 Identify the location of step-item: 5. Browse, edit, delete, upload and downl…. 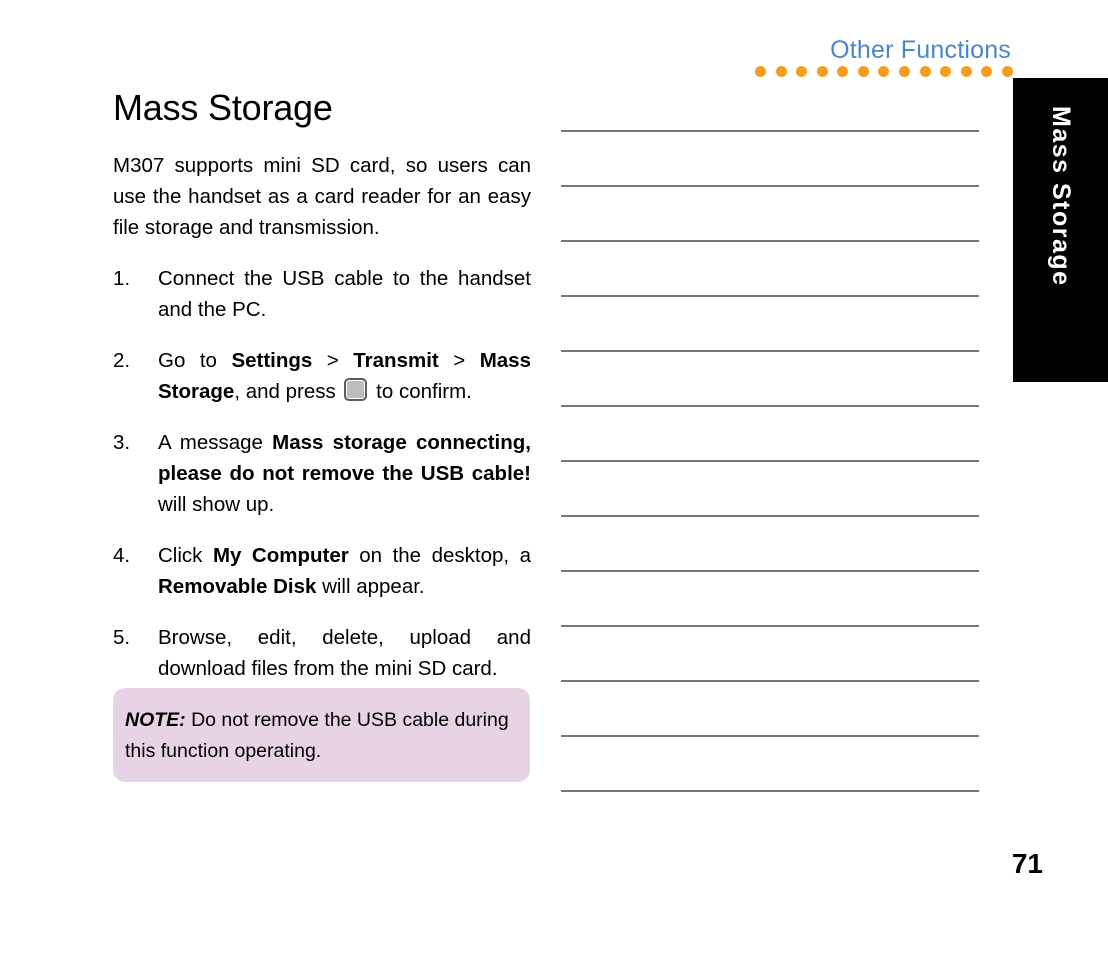
(322, 653).